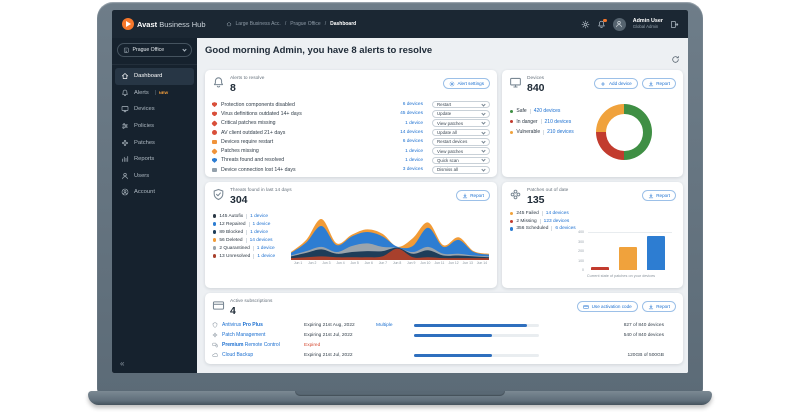  I want to click on alert-action-select: Quick scan, so click(461, 160).